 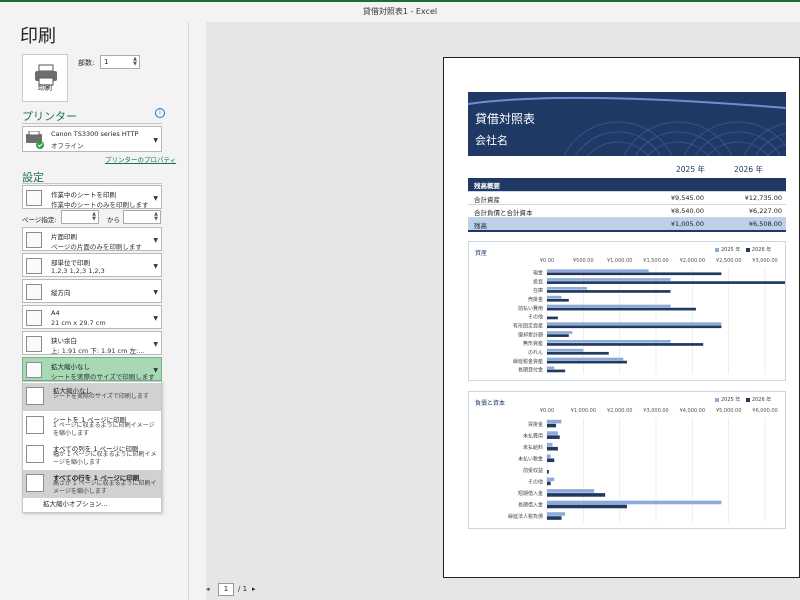 What do you see at coordinates (480, 226) in the screenshot?
I see `row-label: 残高` at bounding box center [480, 226].